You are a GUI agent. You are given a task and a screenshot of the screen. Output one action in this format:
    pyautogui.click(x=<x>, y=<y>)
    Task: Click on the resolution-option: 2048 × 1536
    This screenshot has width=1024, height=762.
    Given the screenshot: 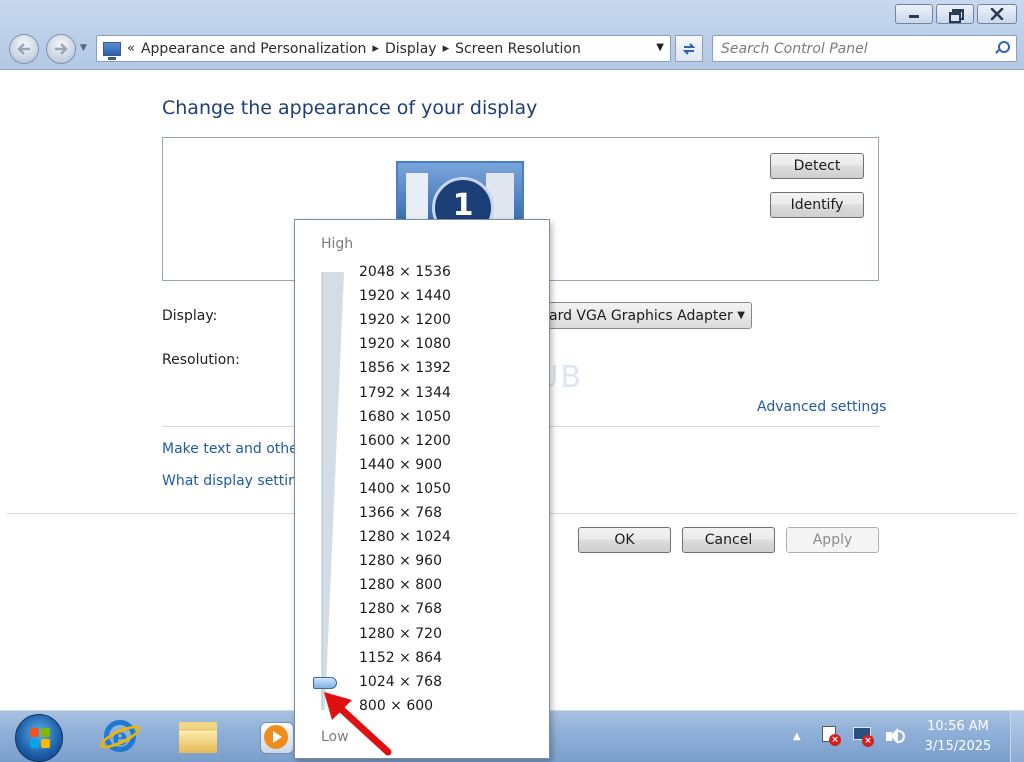 What is the action you would take?
    pyautogui.click(x=405, y=272)
    